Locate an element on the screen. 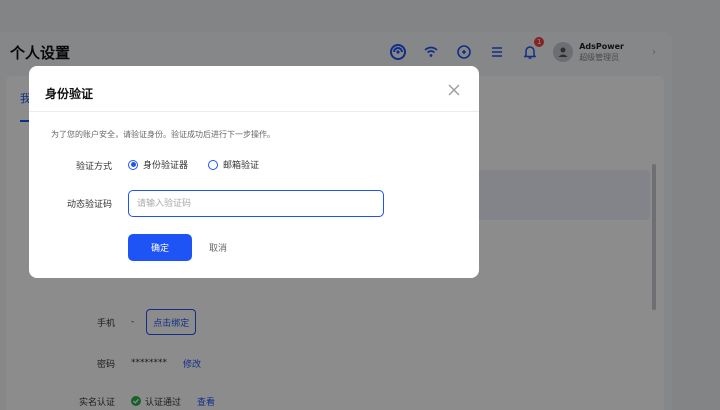 Image resolution: width=720 pixels, height=410 pixels. confirm-button: 确定 is located at coordinates (160, 247).